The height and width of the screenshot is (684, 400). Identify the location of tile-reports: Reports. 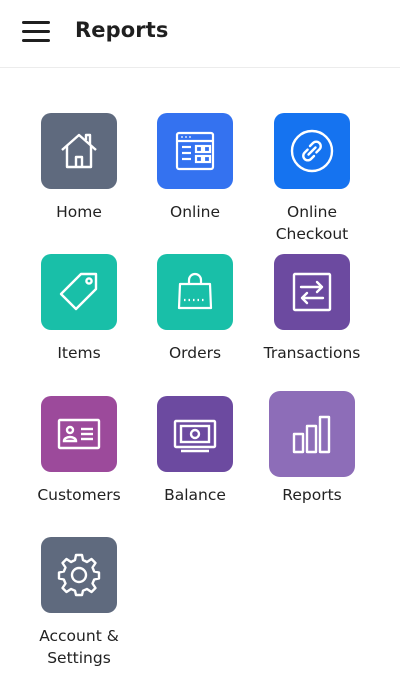
(312, 448).